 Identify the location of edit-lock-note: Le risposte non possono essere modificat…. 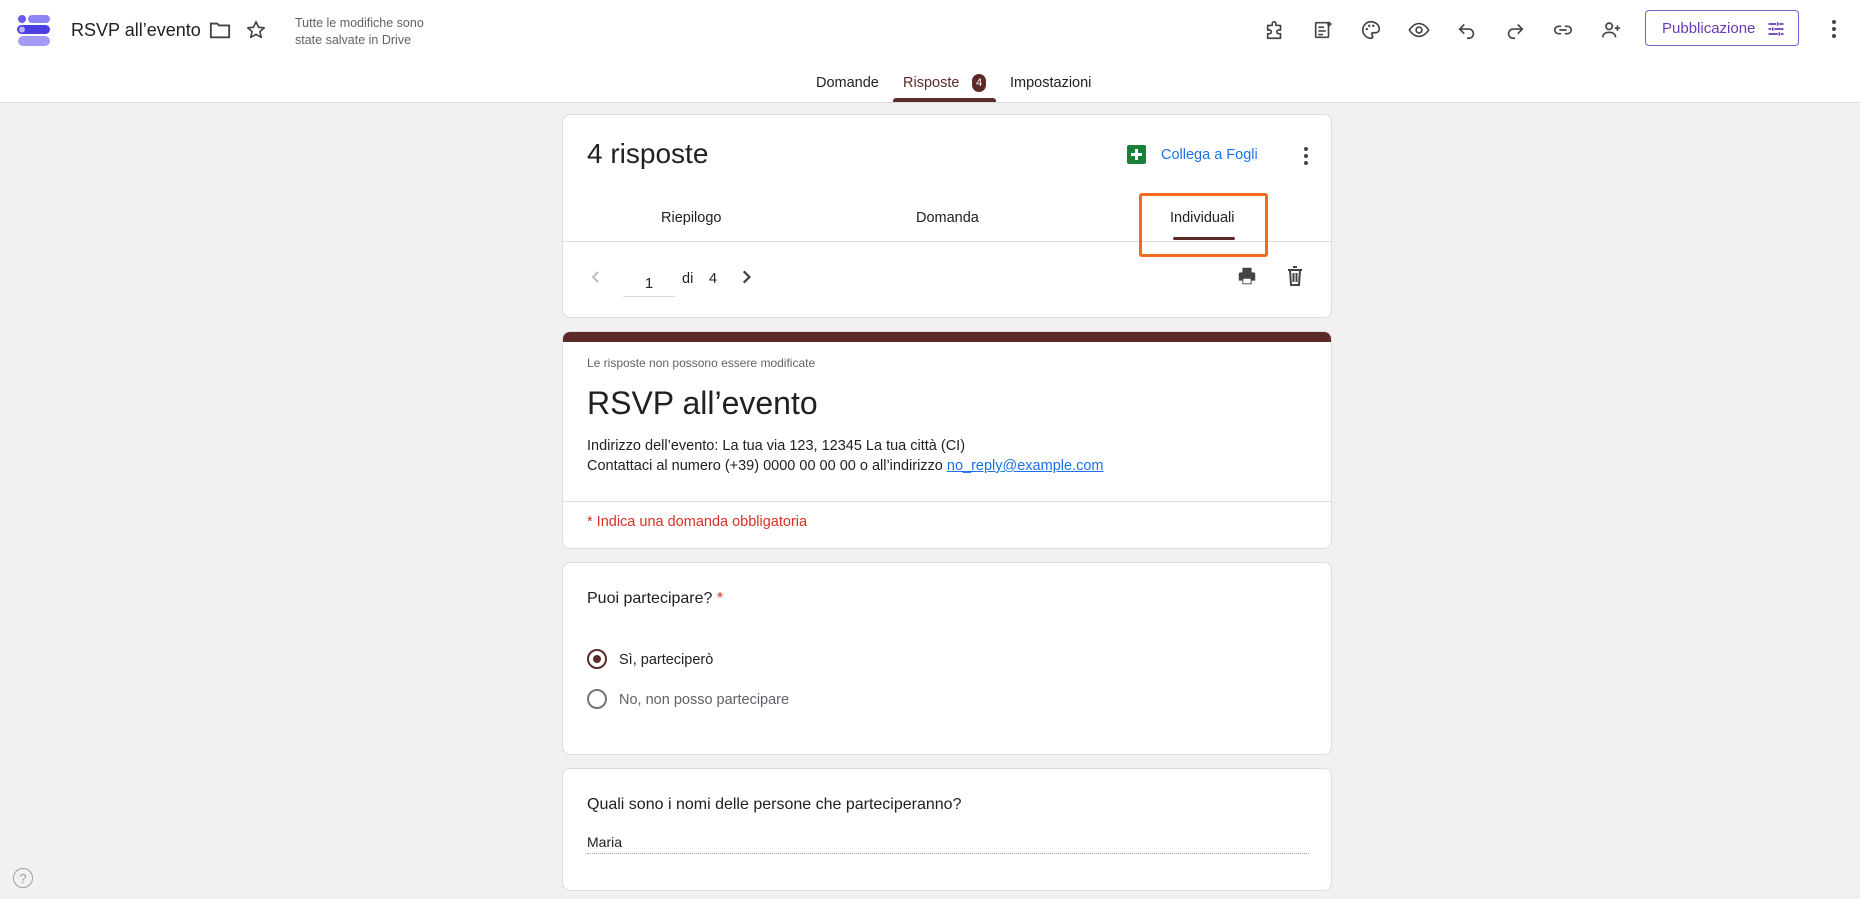
(701, 363).